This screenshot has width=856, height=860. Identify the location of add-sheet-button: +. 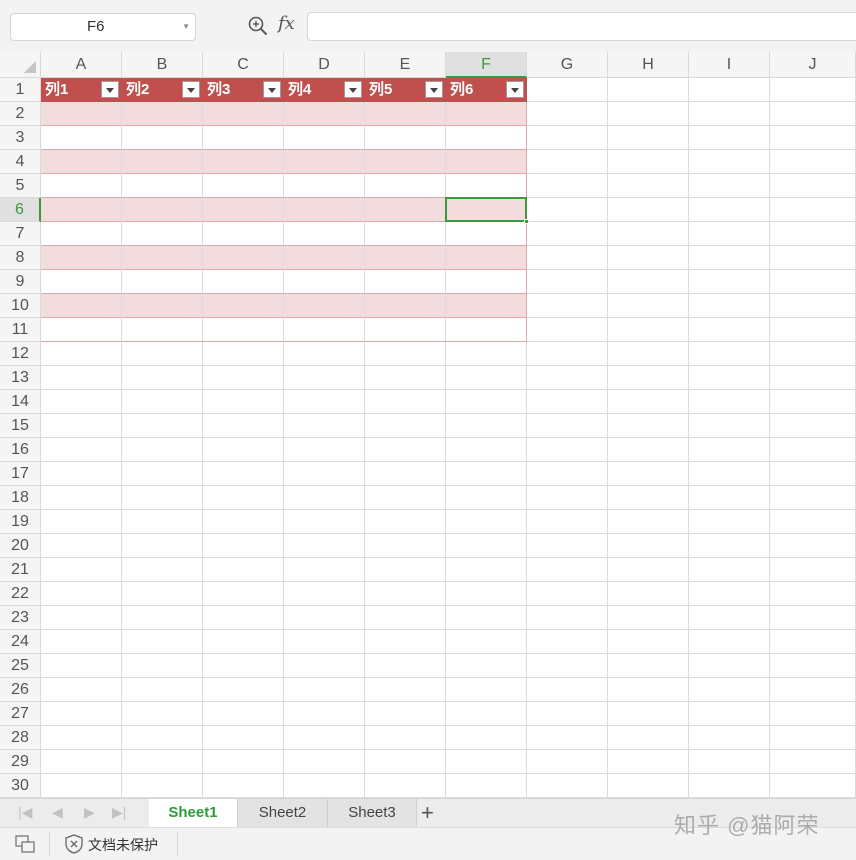
(427, 812).